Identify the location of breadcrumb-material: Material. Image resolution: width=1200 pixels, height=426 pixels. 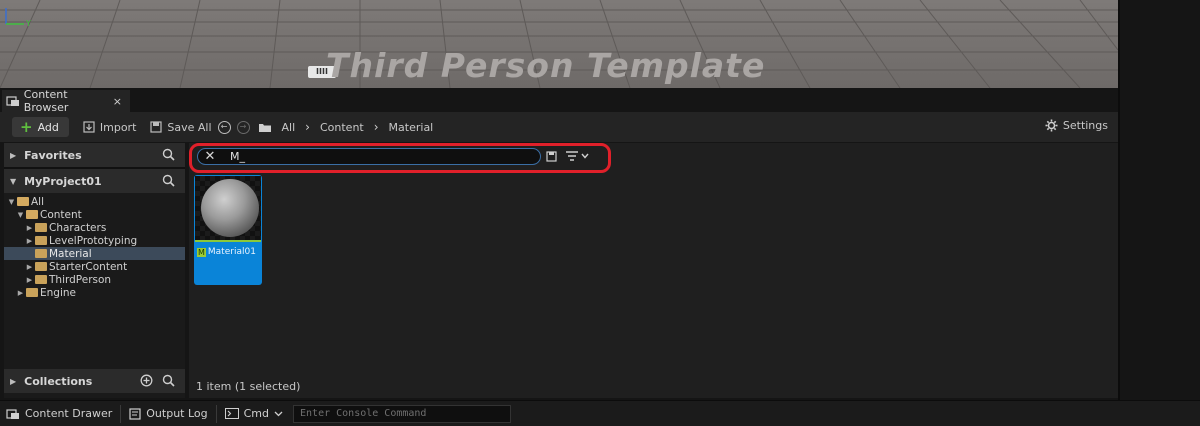
(411, 127).